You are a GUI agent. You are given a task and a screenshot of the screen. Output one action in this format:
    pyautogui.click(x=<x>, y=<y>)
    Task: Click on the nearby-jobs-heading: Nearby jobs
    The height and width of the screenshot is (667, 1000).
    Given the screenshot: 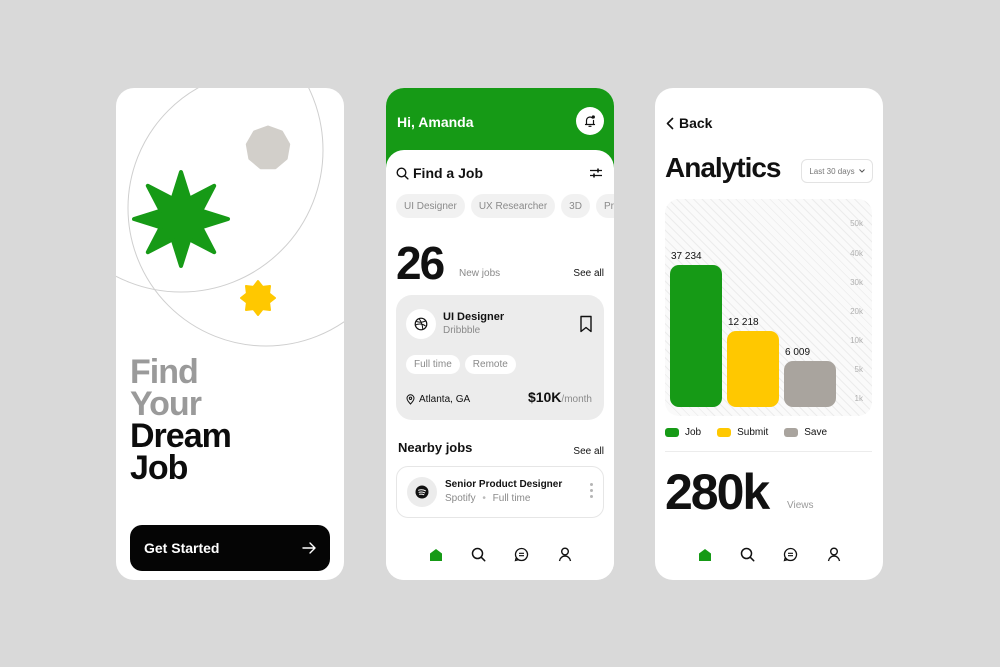 What is the action you would take?
    pyautogui.click(x=435, y=447)
    